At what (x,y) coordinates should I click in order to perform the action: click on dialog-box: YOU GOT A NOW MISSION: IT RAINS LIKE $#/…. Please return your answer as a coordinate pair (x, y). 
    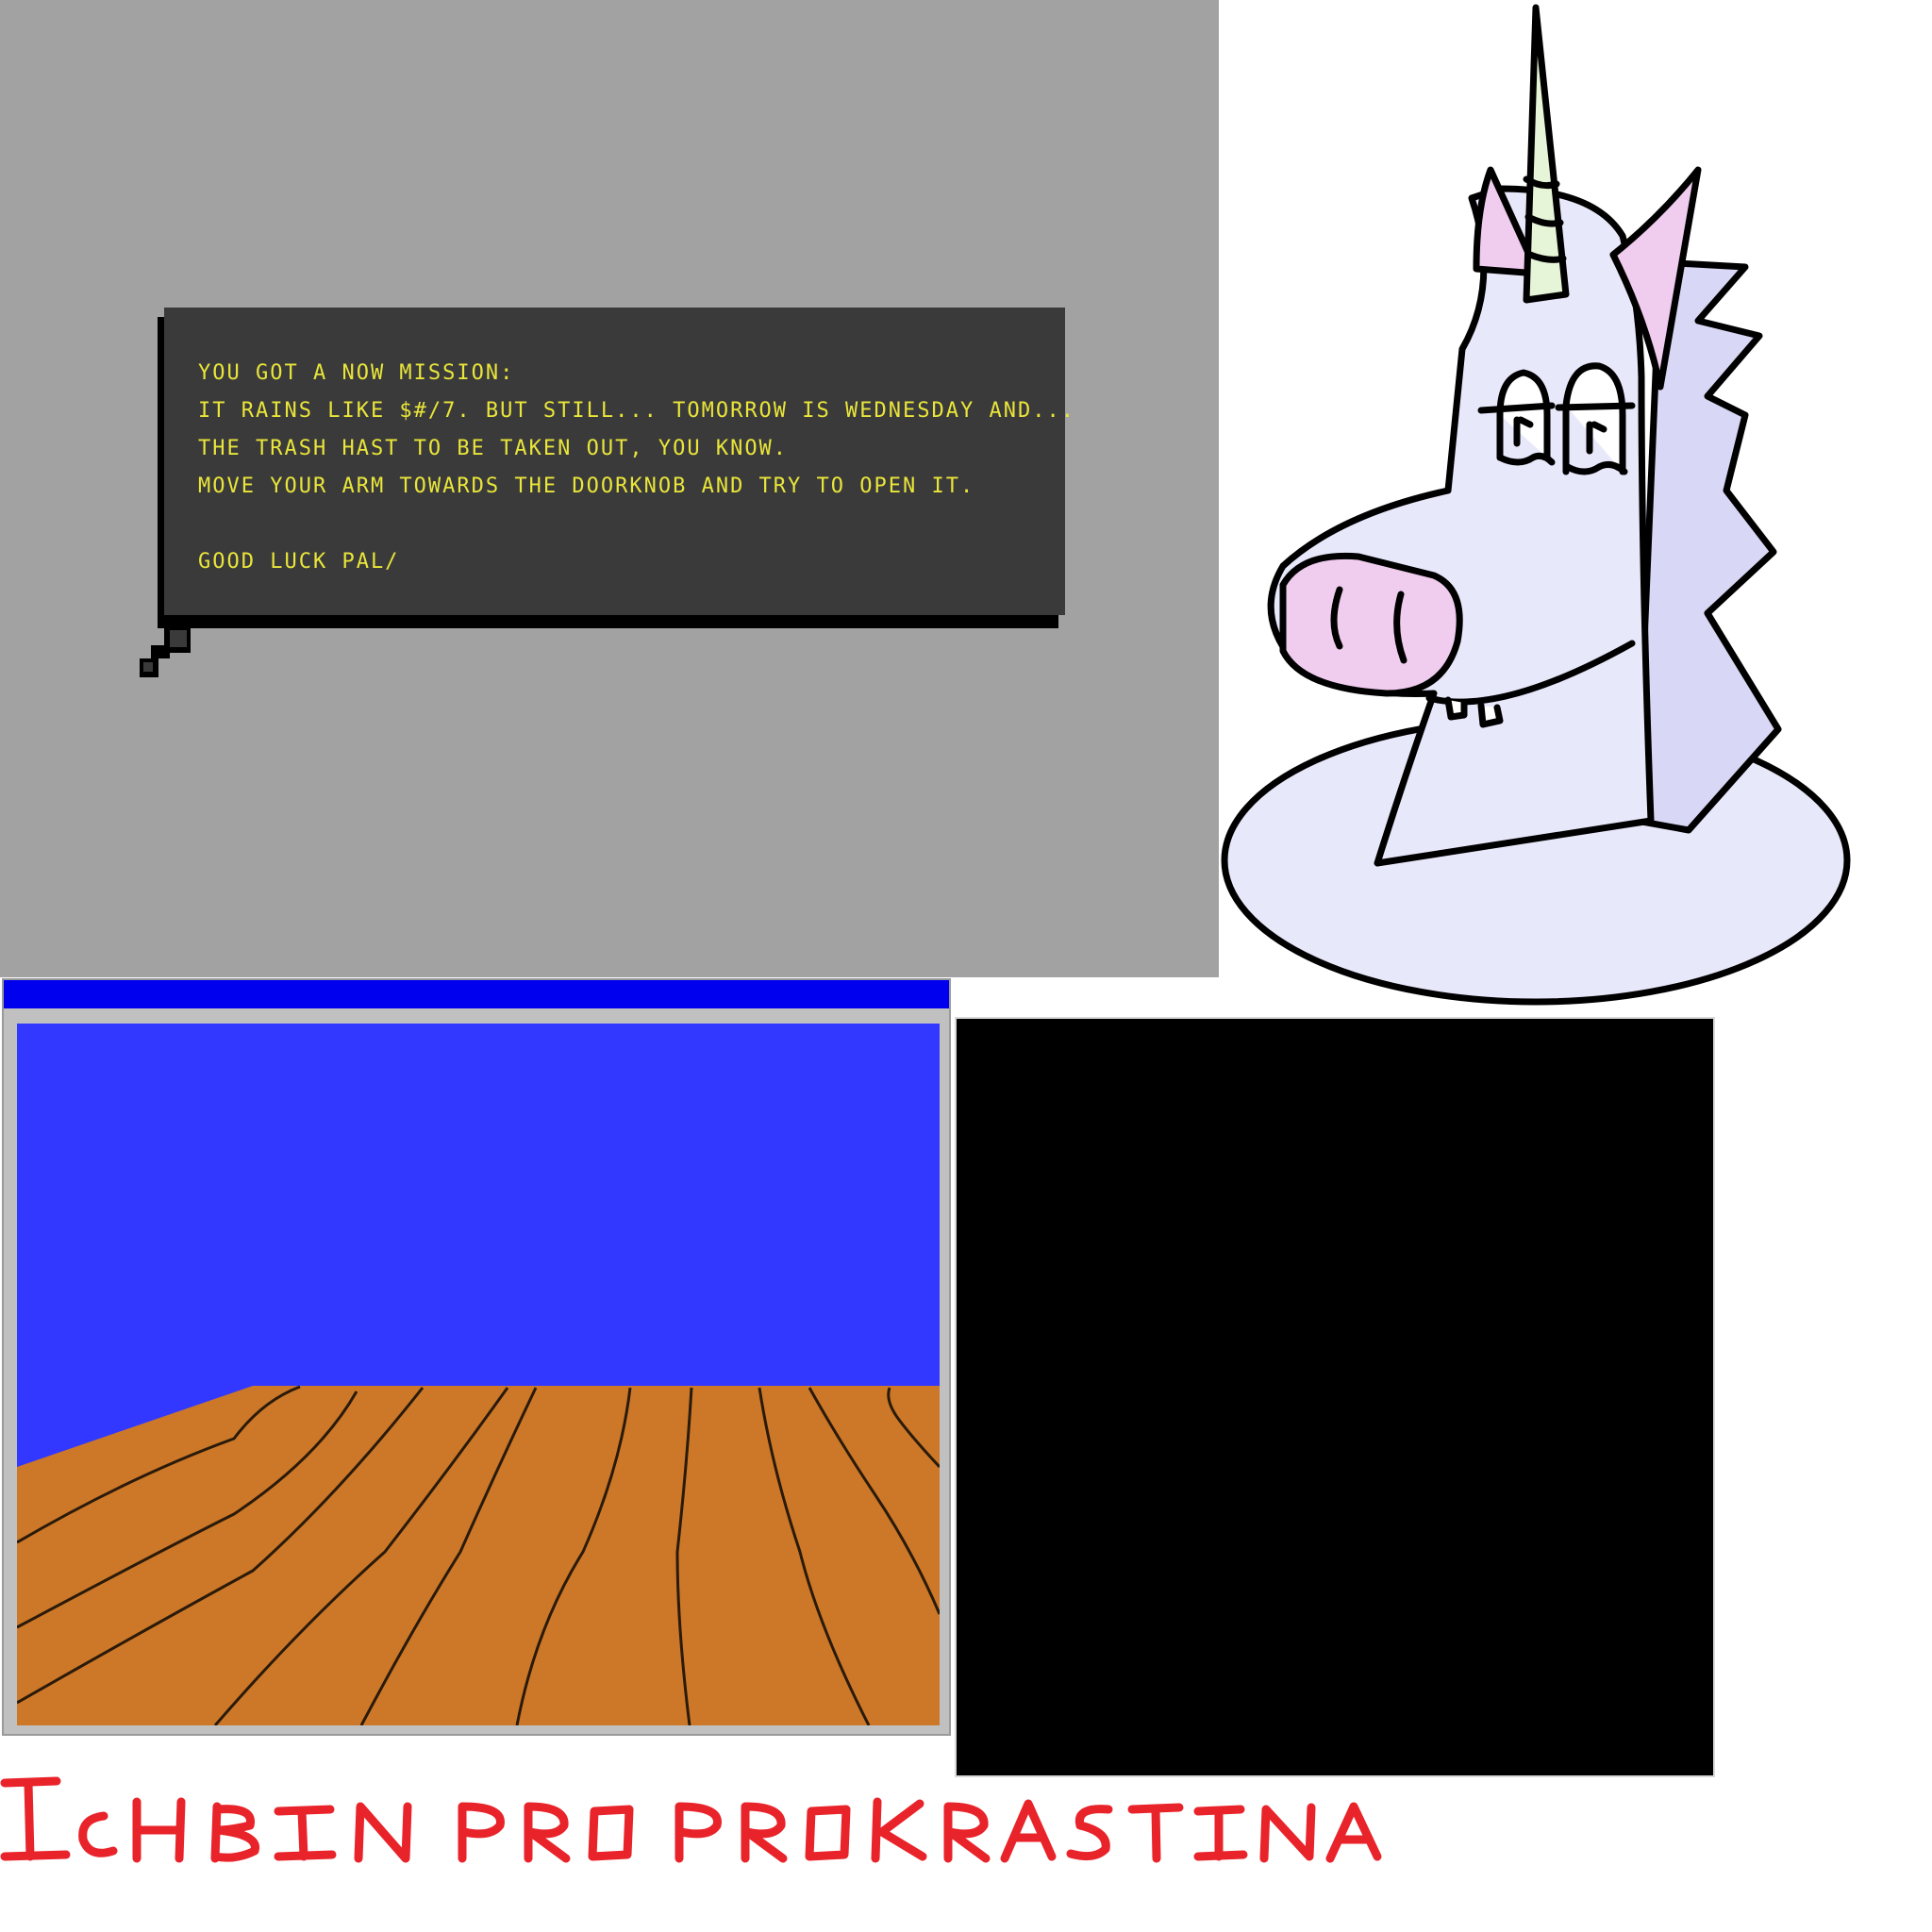
    Looking at the image, I should click on (616, 468).